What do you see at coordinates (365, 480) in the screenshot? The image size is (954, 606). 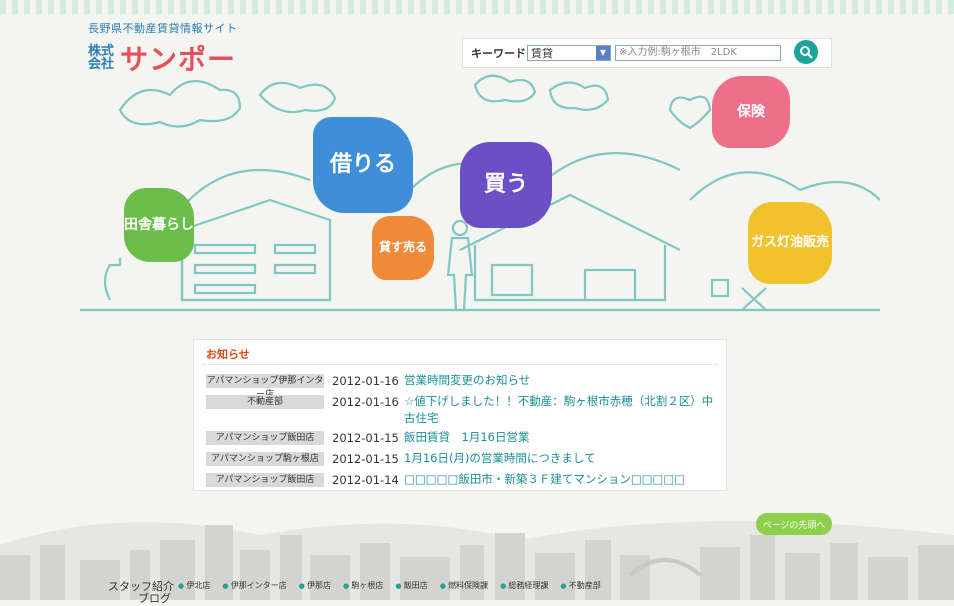 I see `news-date: 2012-01-14` at bounding box center [365, 480].